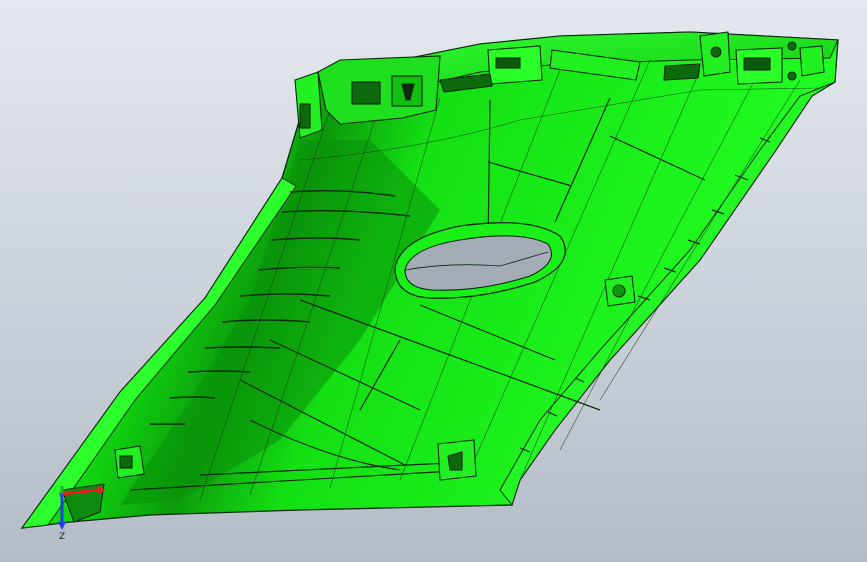 The image size is (867, 562). What do you see at coordinates (80, 492) in the screenshot?
I see `triad-x-axis` at bounding box center [80, 492].